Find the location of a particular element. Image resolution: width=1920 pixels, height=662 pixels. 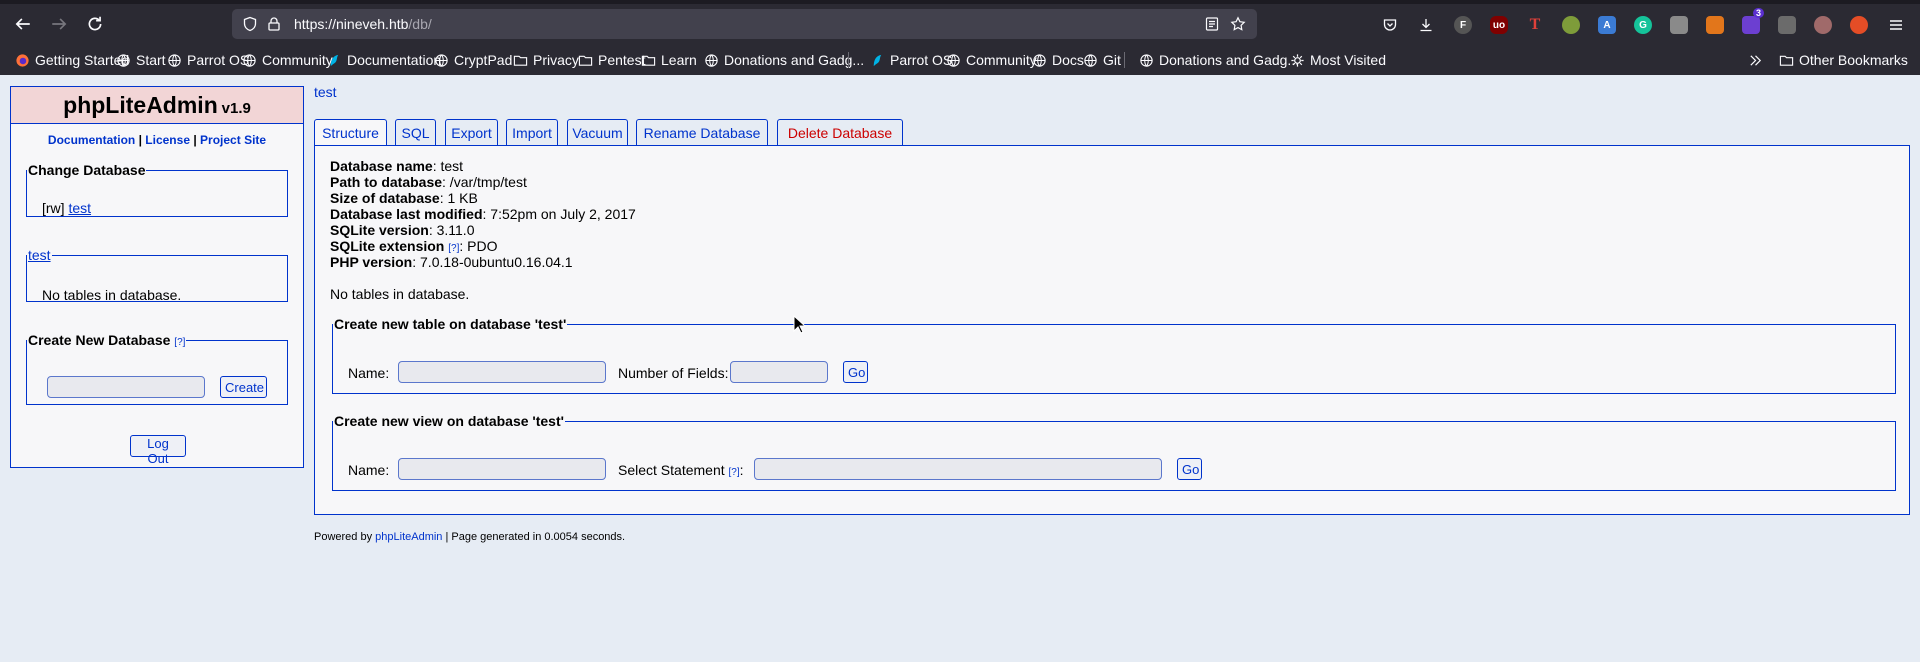

pocket-icon is located at coordinates (1390, 25).